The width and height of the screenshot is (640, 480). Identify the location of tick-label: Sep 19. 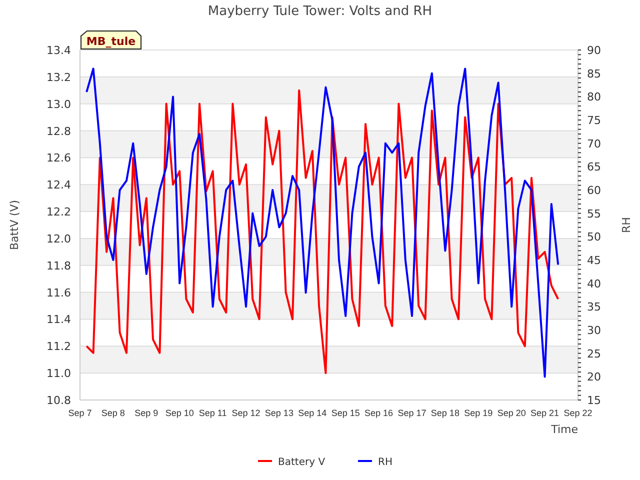
(478, 413).